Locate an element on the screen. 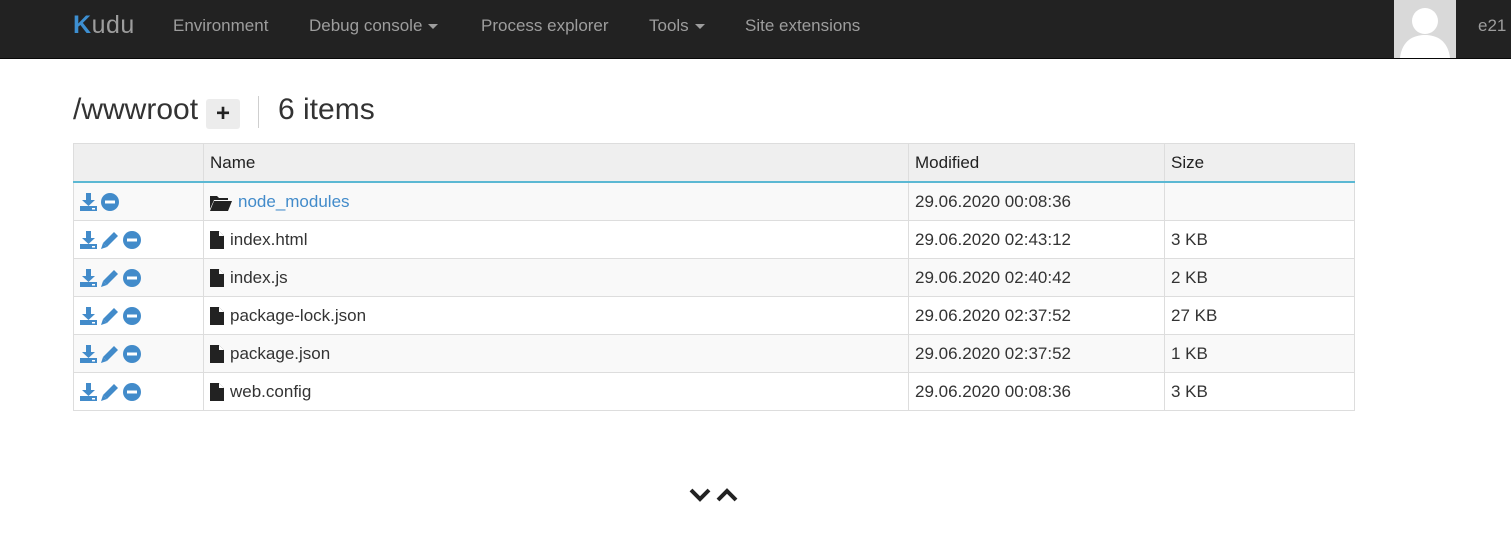 Image resolution: width=1511 pixels, height=533 pixels. table-row: index.js 29.06.2020 02:40:42 2 KB is located at coordinates (714, 277).